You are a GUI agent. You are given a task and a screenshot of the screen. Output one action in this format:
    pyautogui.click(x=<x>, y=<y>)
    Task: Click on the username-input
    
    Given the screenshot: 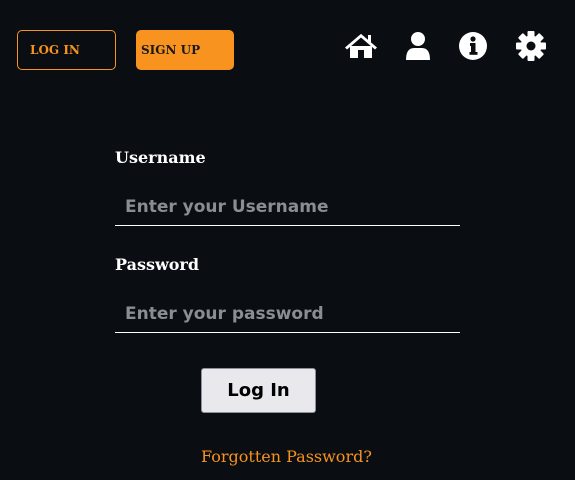 What is the action you would take?
    pyautogui.click(x=287, y=207)
    